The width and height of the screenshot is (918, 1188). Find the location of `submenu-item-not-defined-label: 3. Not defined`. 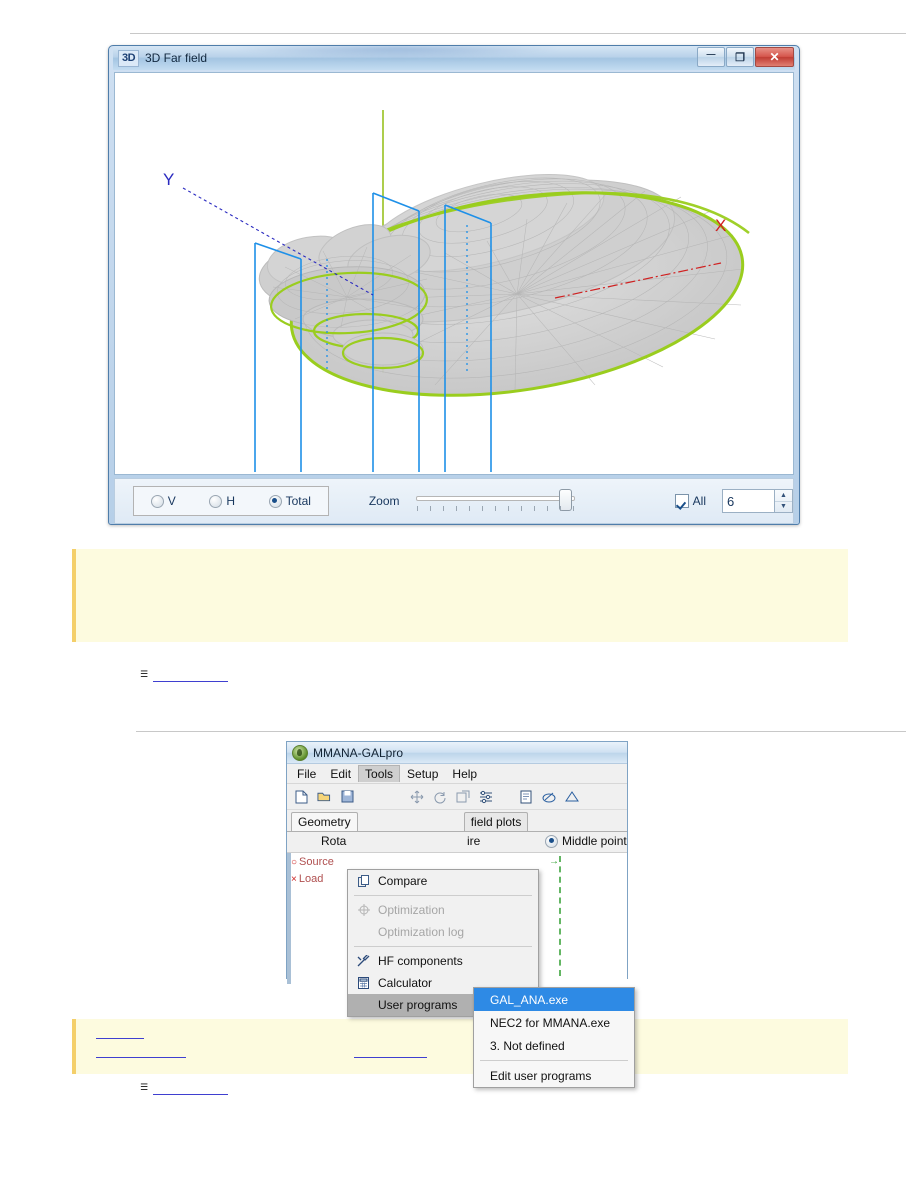

submenu-item-not-defined-label: 3. Not defined is located at coordinates (527, 1045).